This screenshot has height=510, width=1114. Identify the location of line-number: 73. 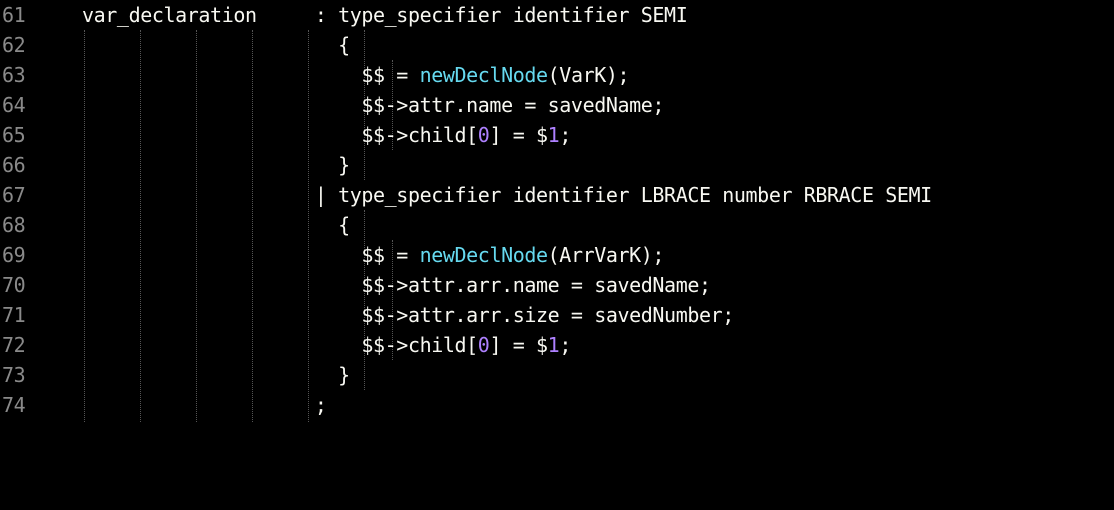
(14, 375).